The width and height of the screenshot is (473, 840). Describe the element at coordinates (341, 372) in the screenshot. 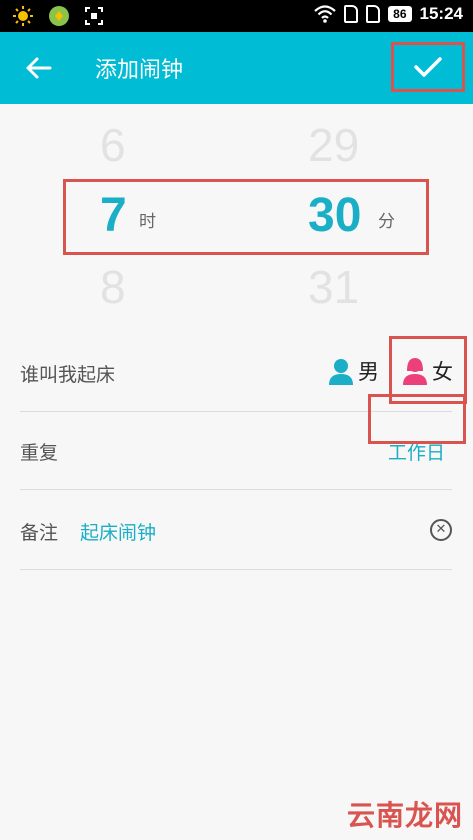

I see `male-avatar-icon` at that location.